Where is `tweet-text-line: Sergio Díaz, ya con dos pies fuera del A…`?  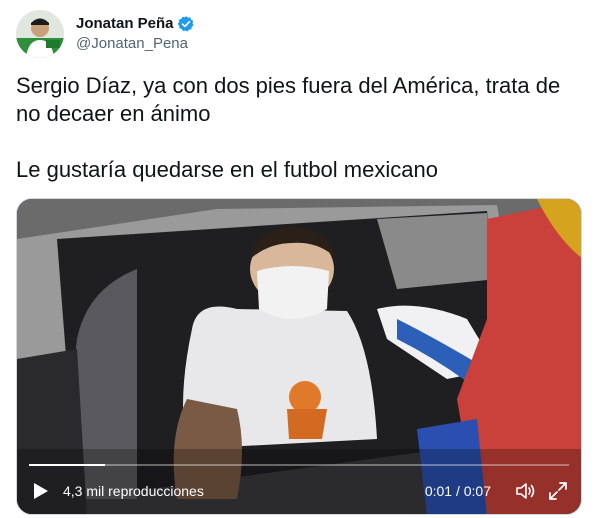 tweet-text-line: Sergio Díaz, ya con dos pies fuera del A… is located at coordinates (288, 99).